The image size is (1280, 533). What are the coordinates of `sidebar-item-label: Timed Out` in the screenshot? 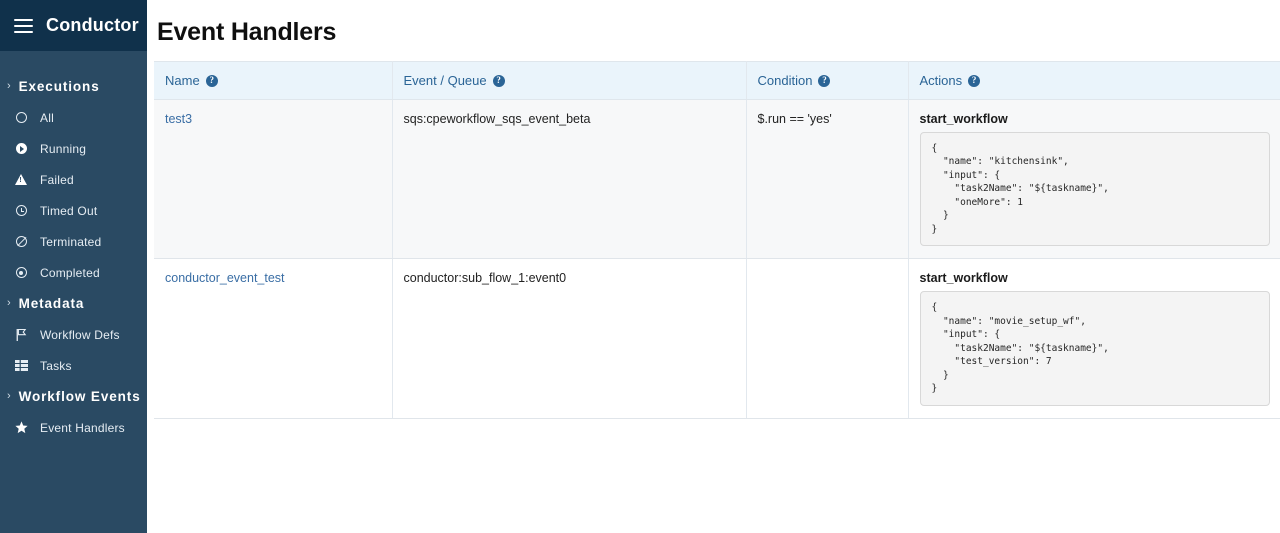 It's located at (69, 210).